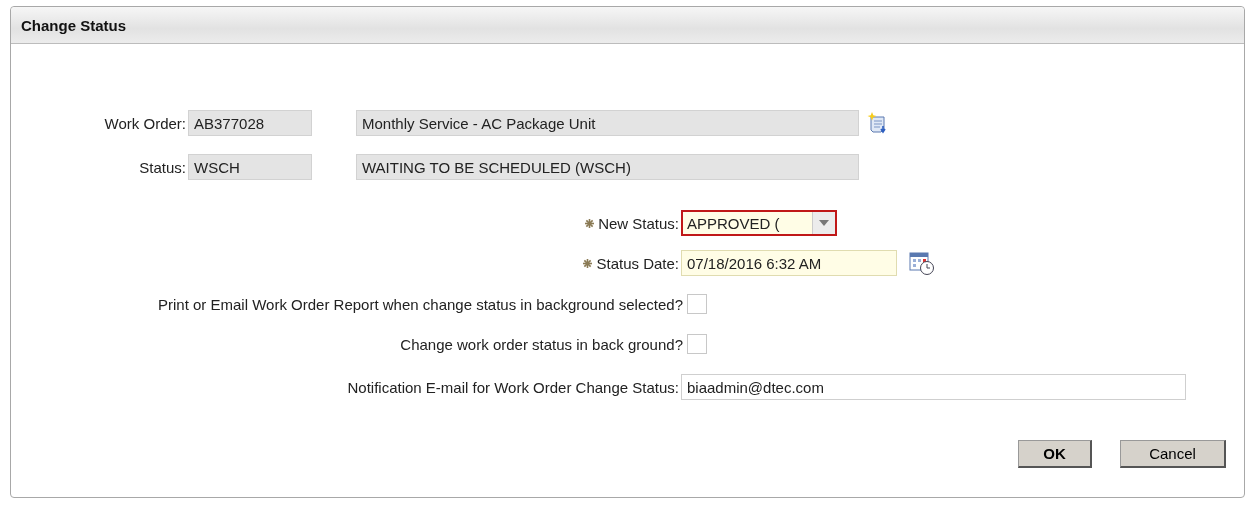 This screenshot has width=1250, height=508. What do you see at coordinates (541, 344) in the screenshot?
I see `option-label: Change work order status in back ground?` at bounding box center [541, 344].